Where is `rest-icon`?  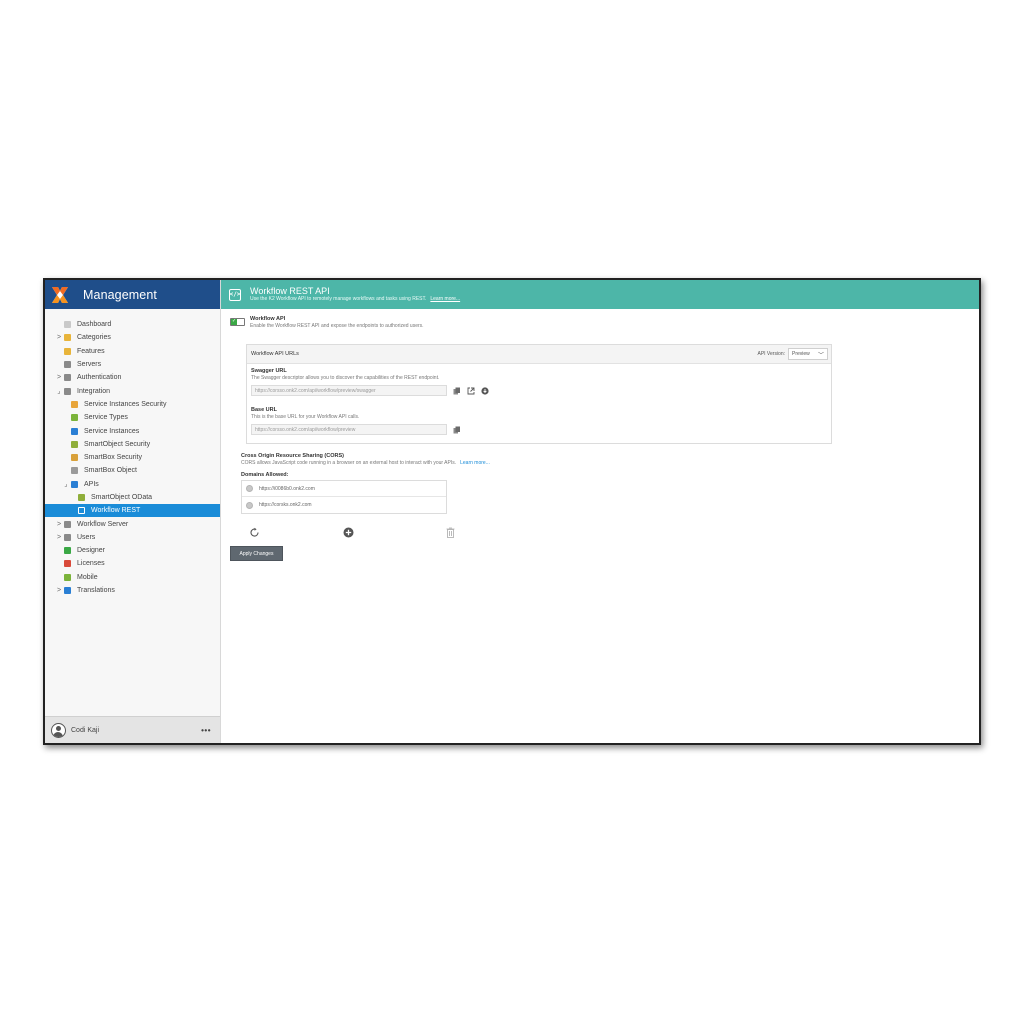
rest-icon is located at coordinates (81, 510).